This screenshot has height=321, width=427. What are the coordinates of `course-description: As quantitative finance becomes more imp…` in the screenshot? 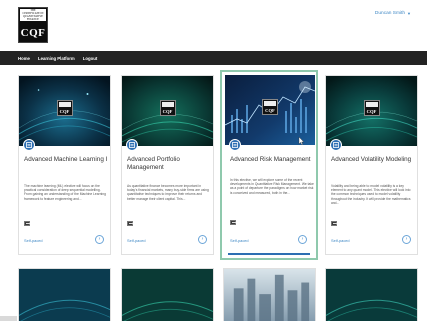 It's located at (168, 192).